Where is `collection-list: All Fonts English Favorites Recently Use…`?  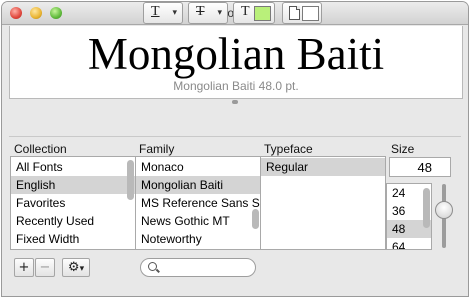 collection-list: All Fonts English Favorites Recently Use… is located at coordinates (73, 203).